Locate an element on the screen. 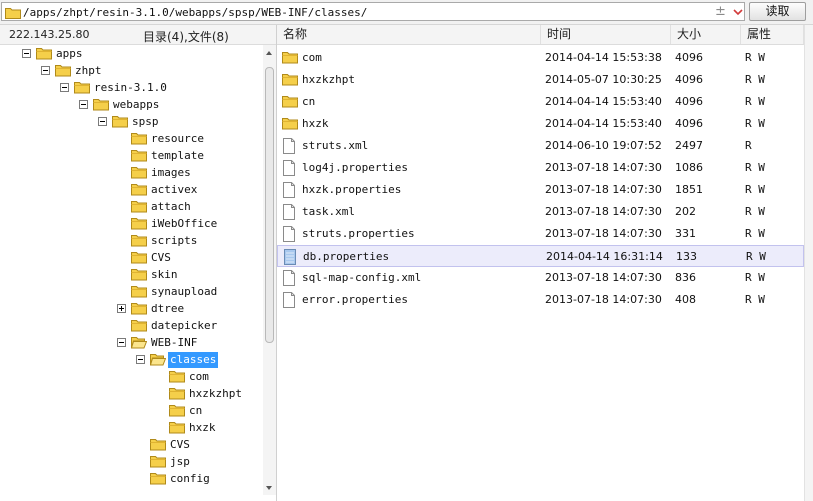  file-name: sql-map-config.xml is located at coordinates (362, 277).